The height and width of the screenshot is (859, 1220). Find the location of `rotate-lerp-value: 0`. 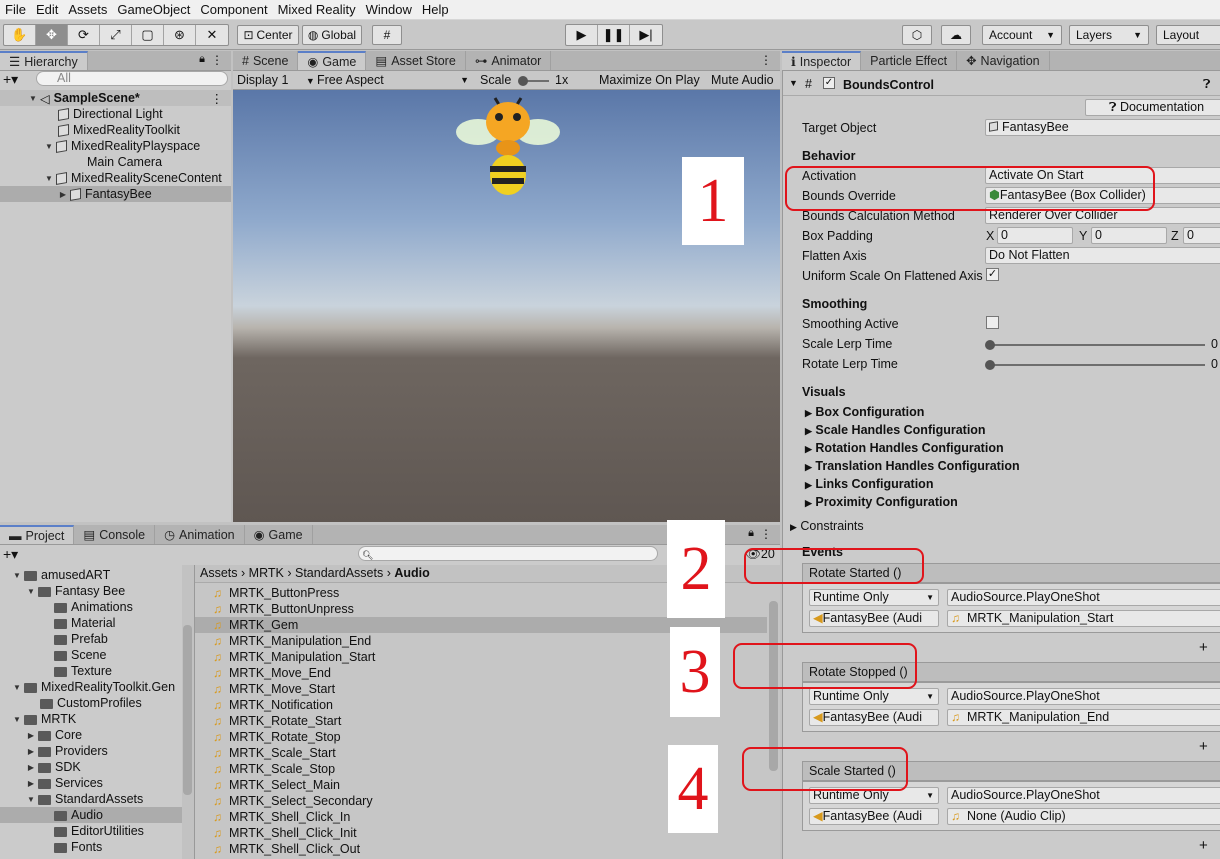

rotate-lerp-value: 0 is located at coordinates (1214, 364).